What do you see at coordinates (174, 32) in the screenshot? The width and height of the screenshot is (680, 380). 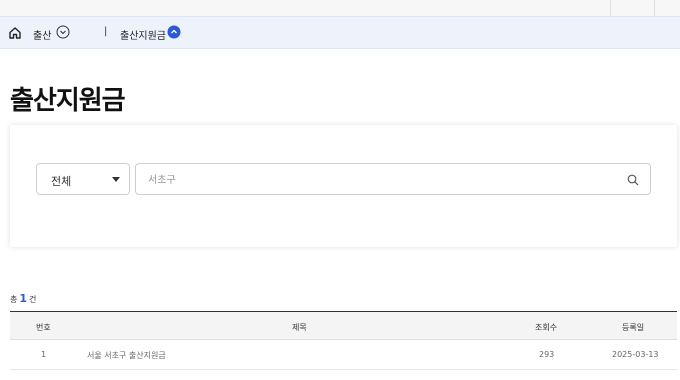 I see `chevron-up-icon` at bounding box center [174, 32].